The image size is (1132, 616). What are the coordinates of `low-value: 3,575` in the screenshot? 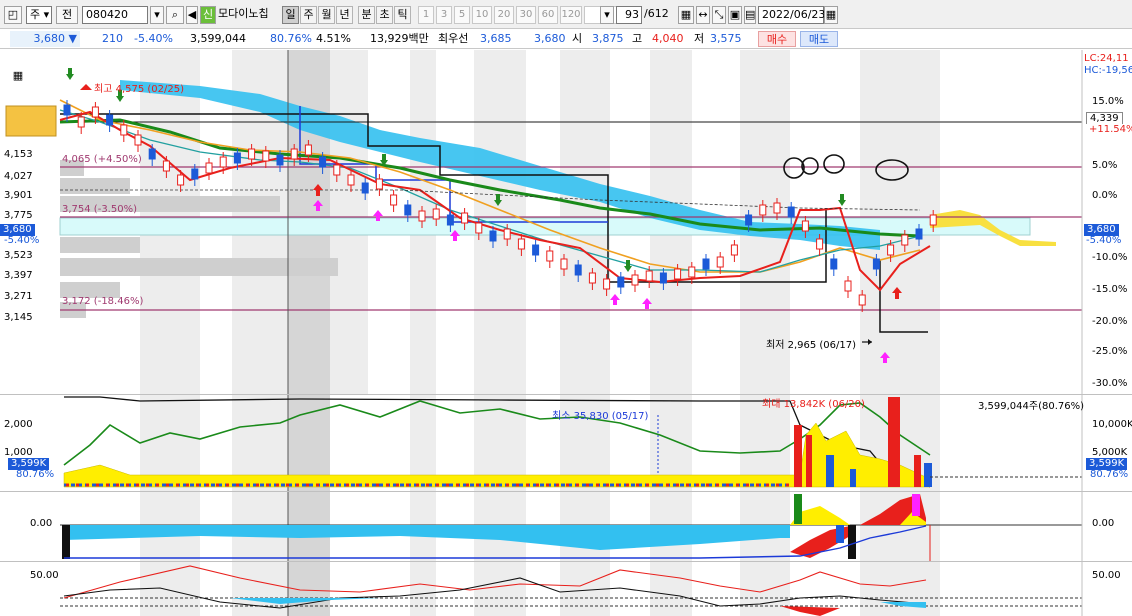 It's located at (726, 38).